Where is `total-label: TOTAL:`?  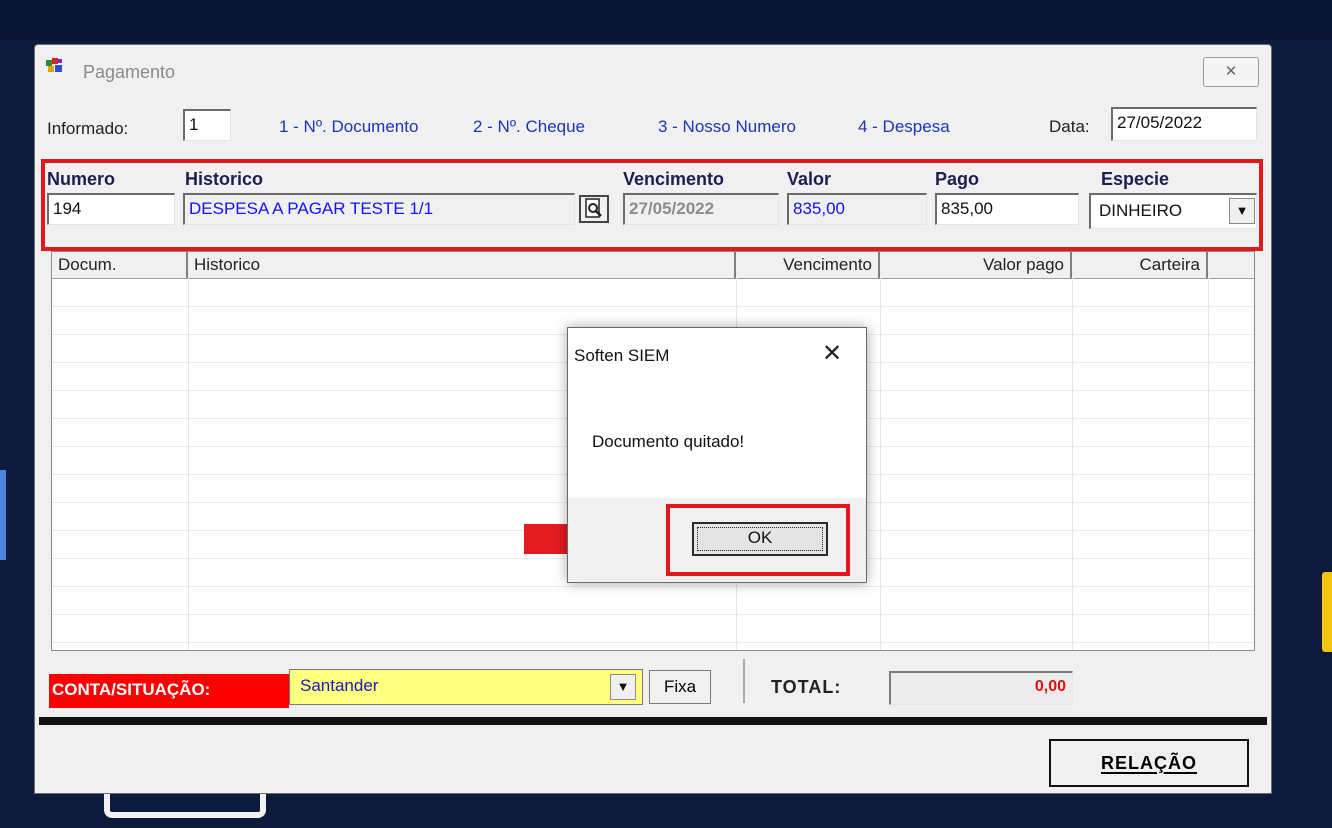
total-label: TOTAL: is located at coordinates (806, 687).